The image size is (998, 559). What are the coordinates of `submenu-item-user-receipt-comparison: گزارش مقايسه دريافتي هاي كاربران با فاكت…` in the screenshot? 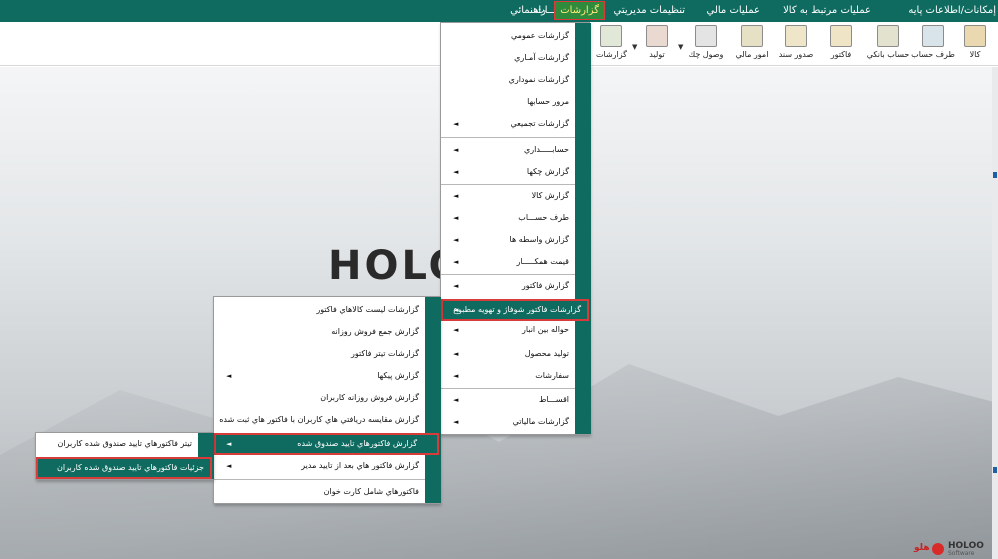 It's located at (319, 420).